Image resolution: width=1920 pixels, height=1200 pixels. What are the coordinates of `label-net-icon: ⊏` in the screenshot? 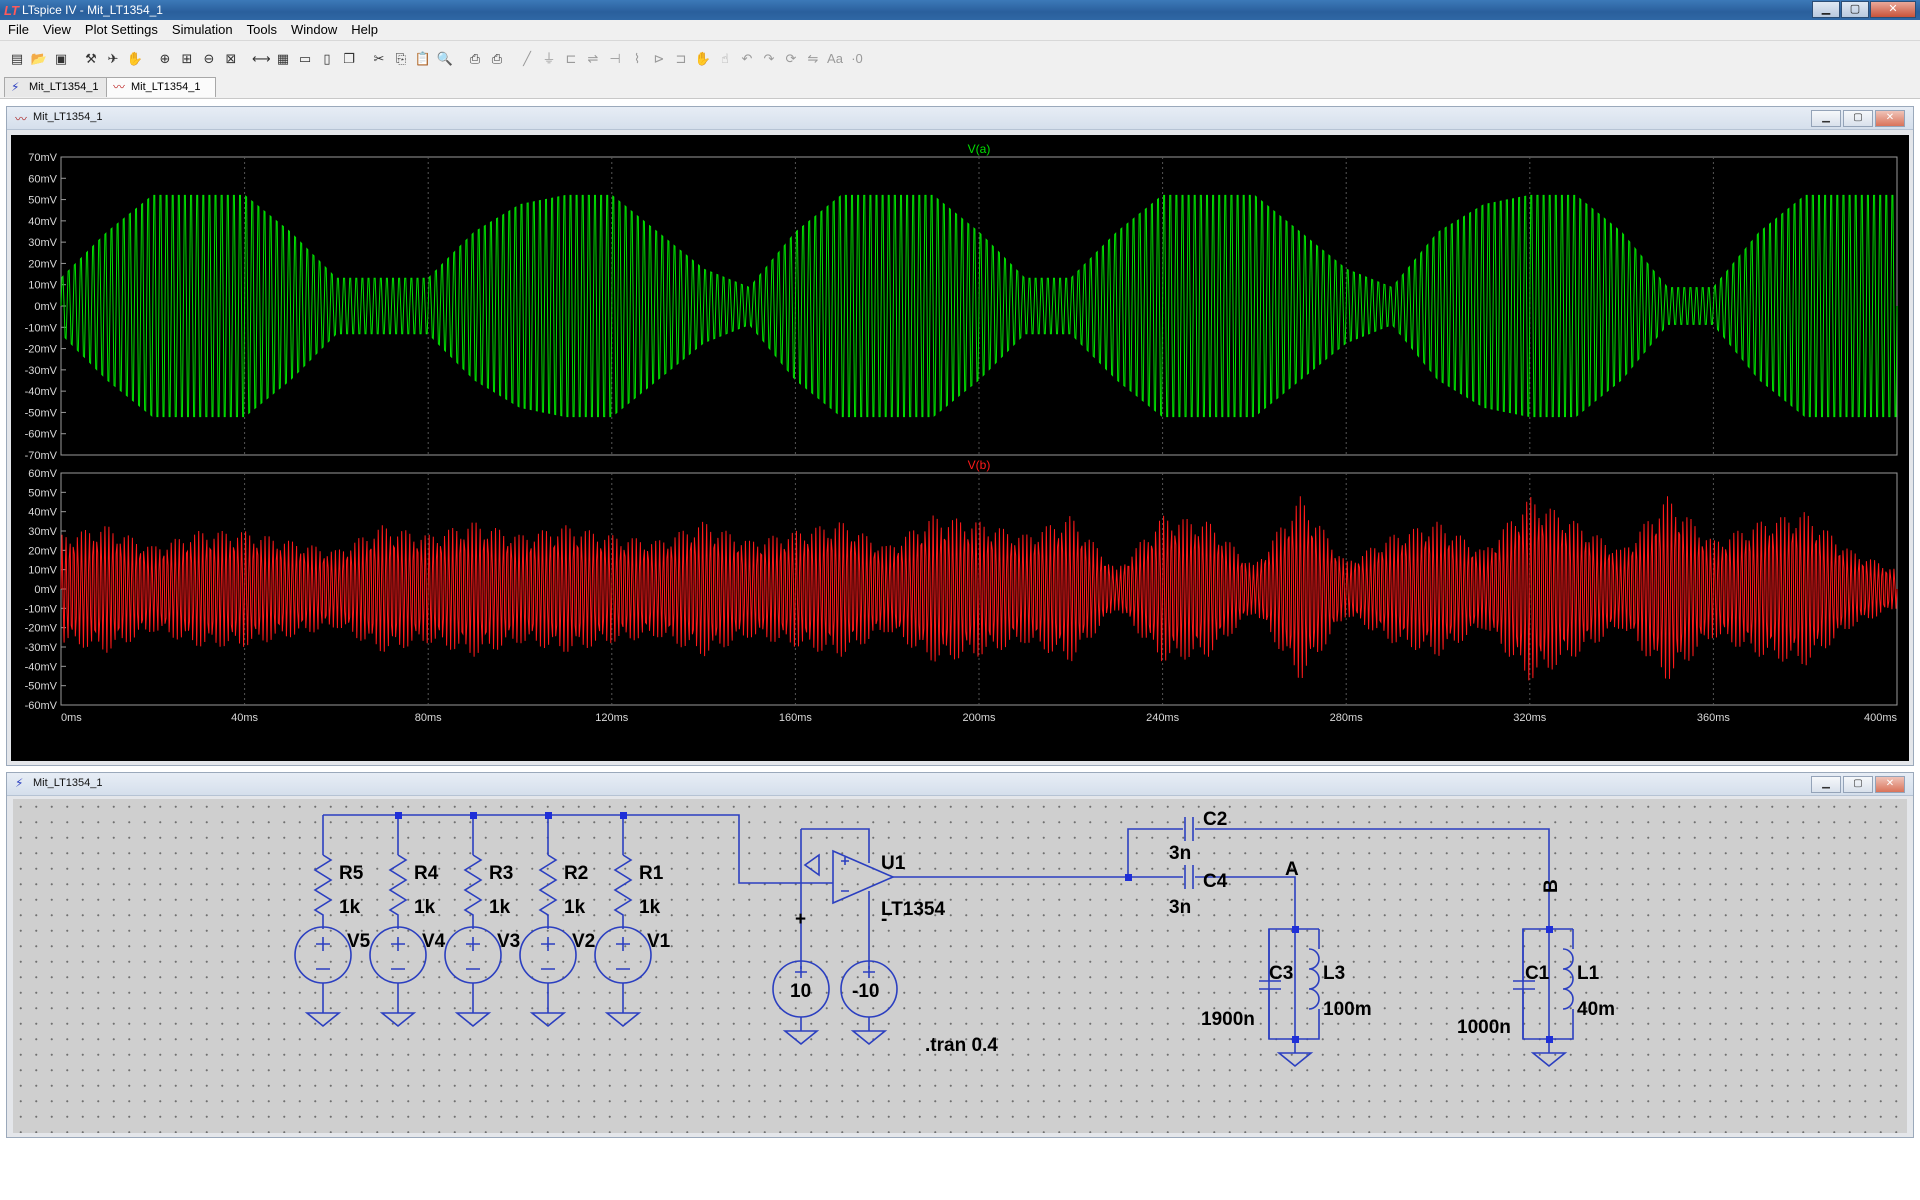 It's located at (571, 58).